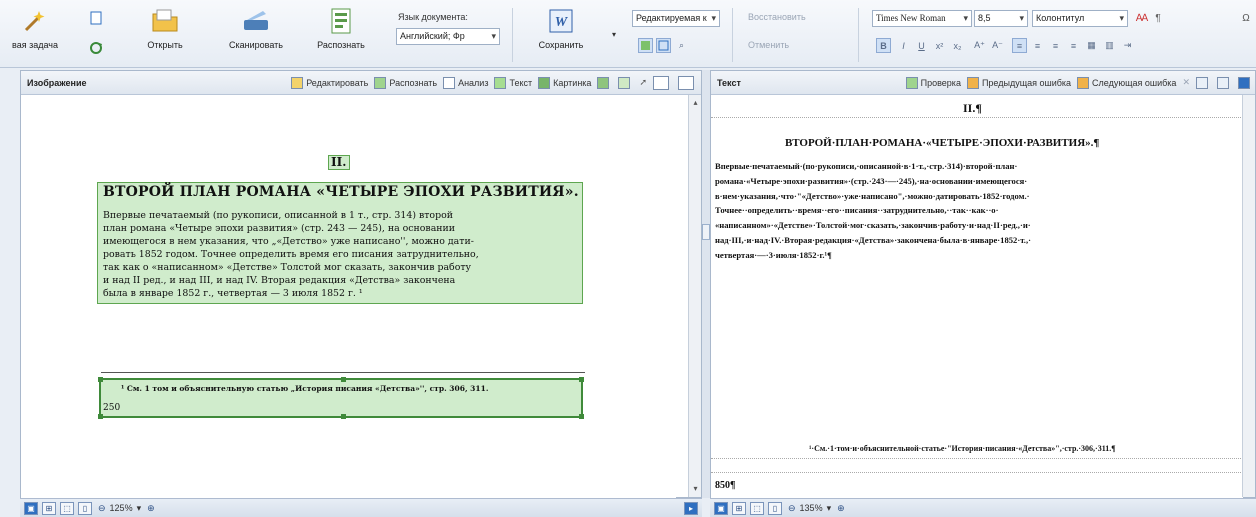  What do you see at coordinates (1001, 18) in the screenshot?
I see `font-size-select: 8,5` at bounding box center [1001, 18].